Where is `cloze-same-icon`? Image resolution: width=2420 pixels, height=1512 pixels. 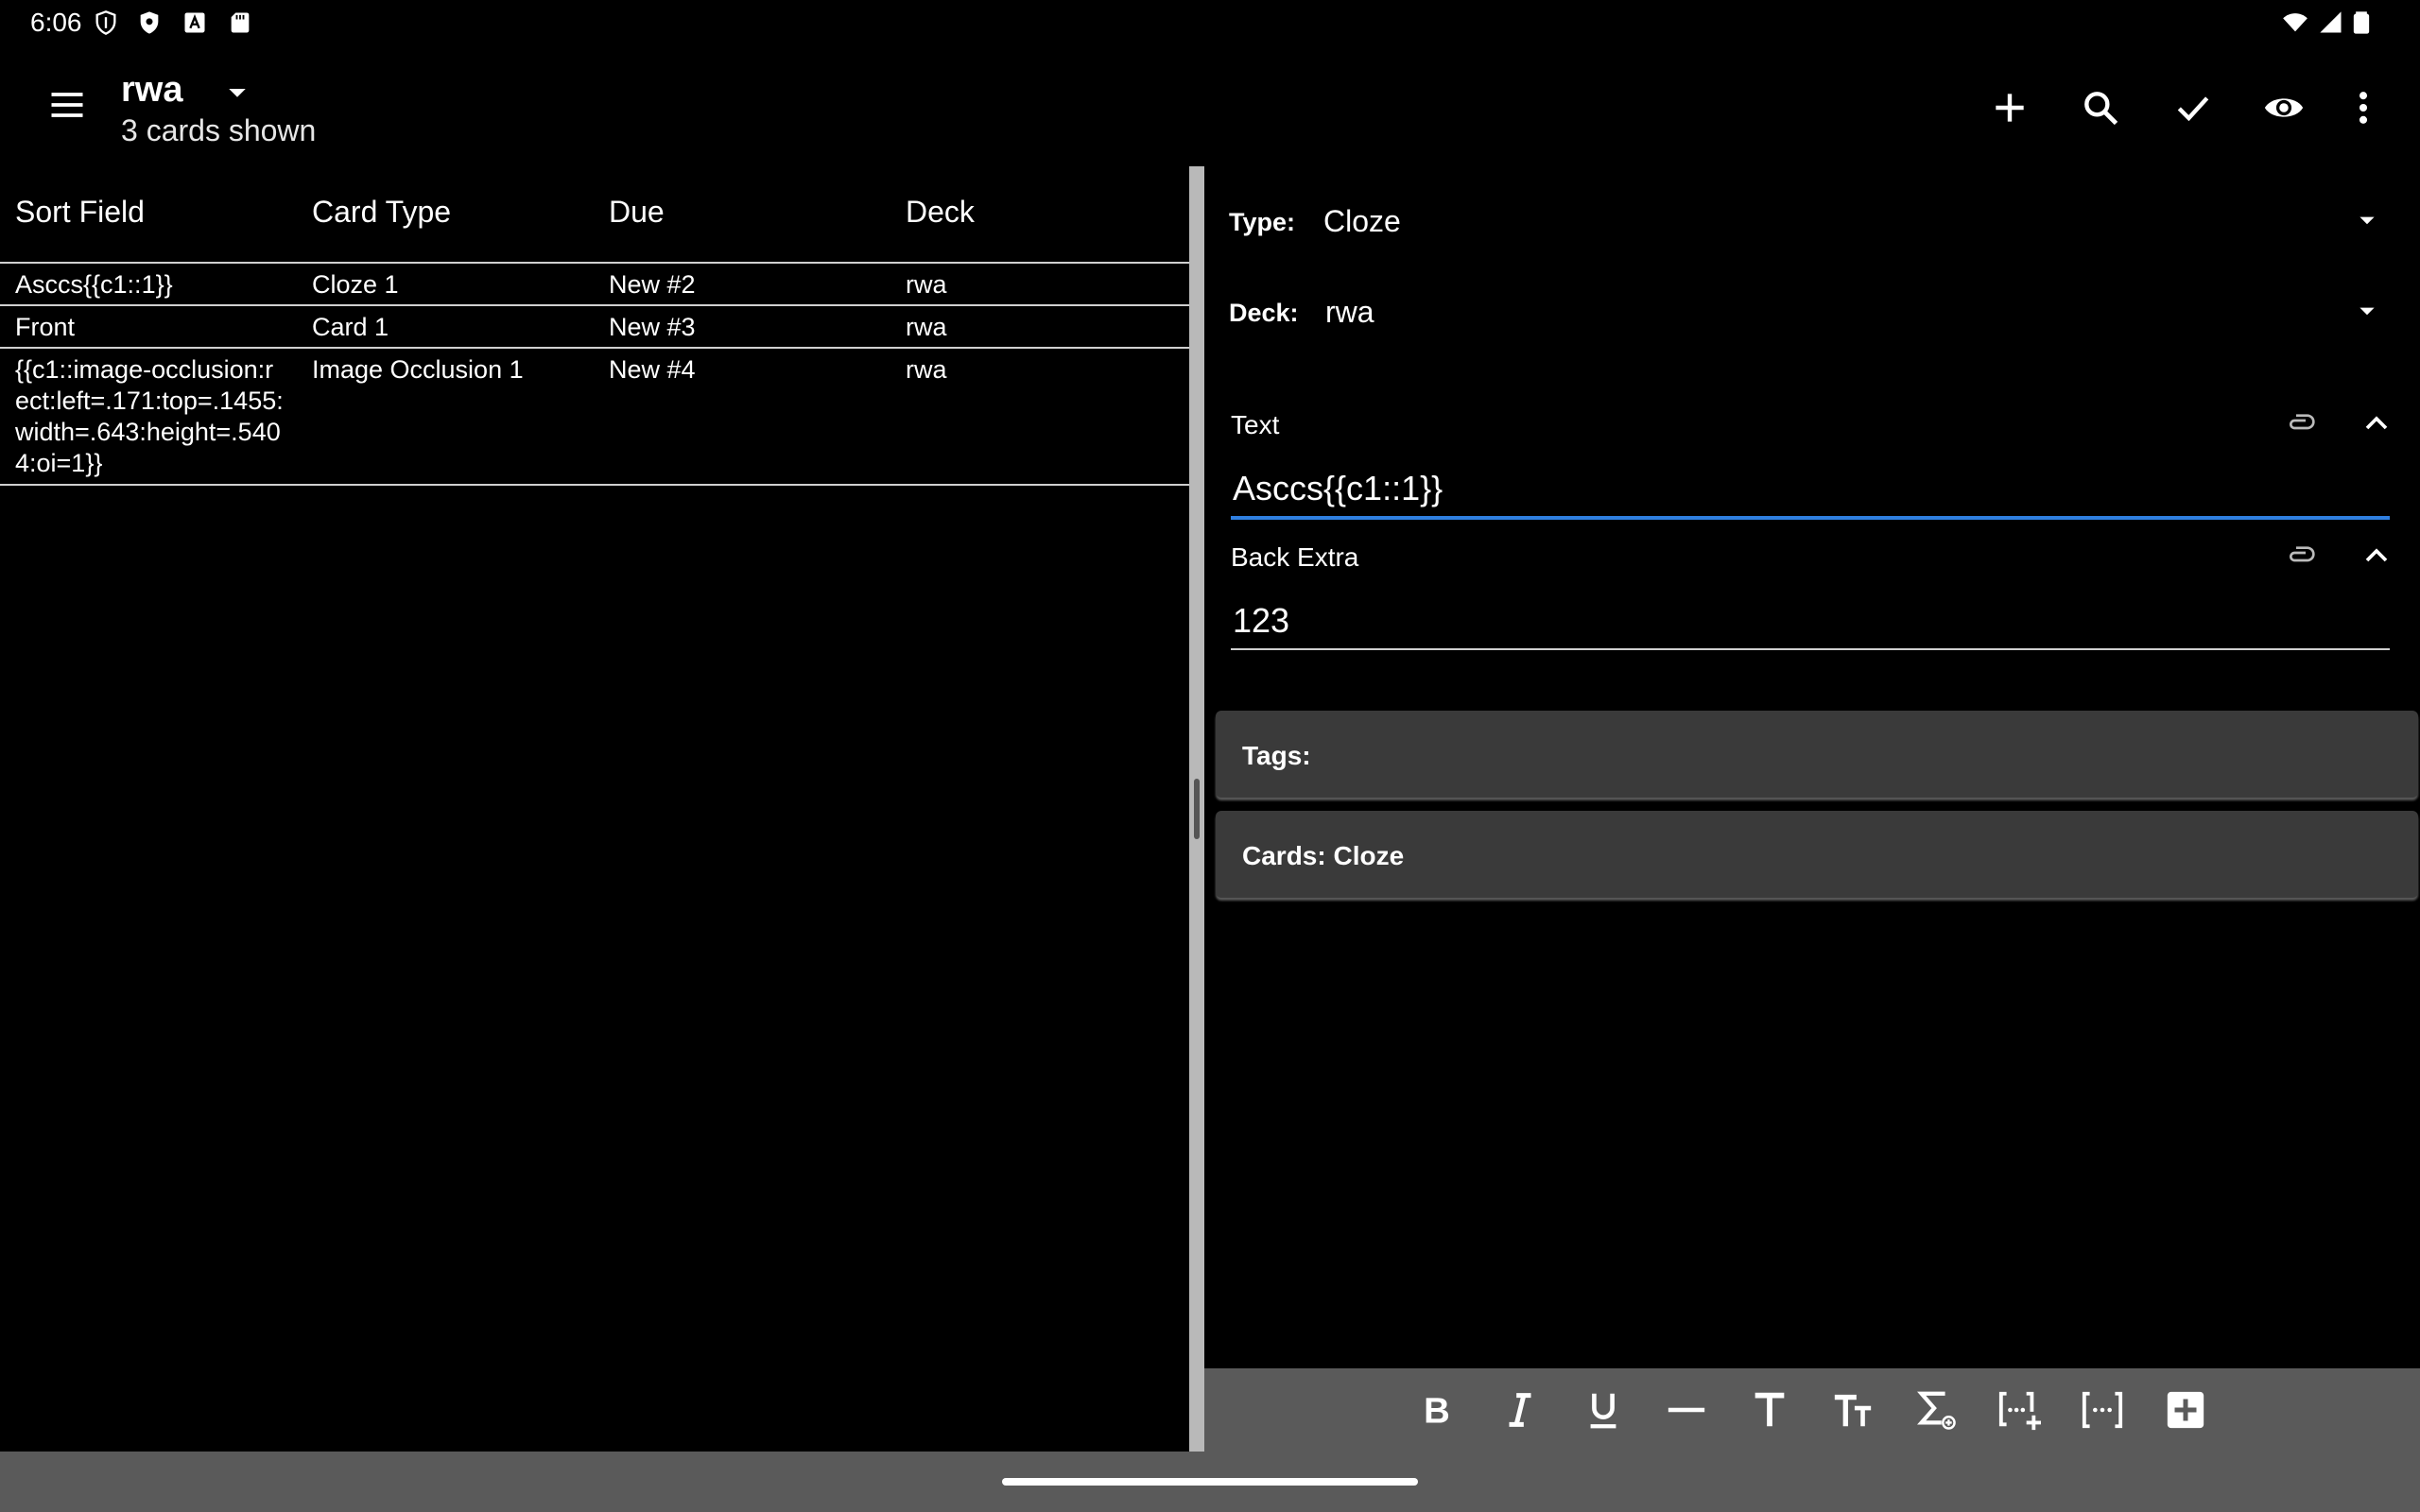 cloze-same-icon is located at coordinates (2103, 1410).